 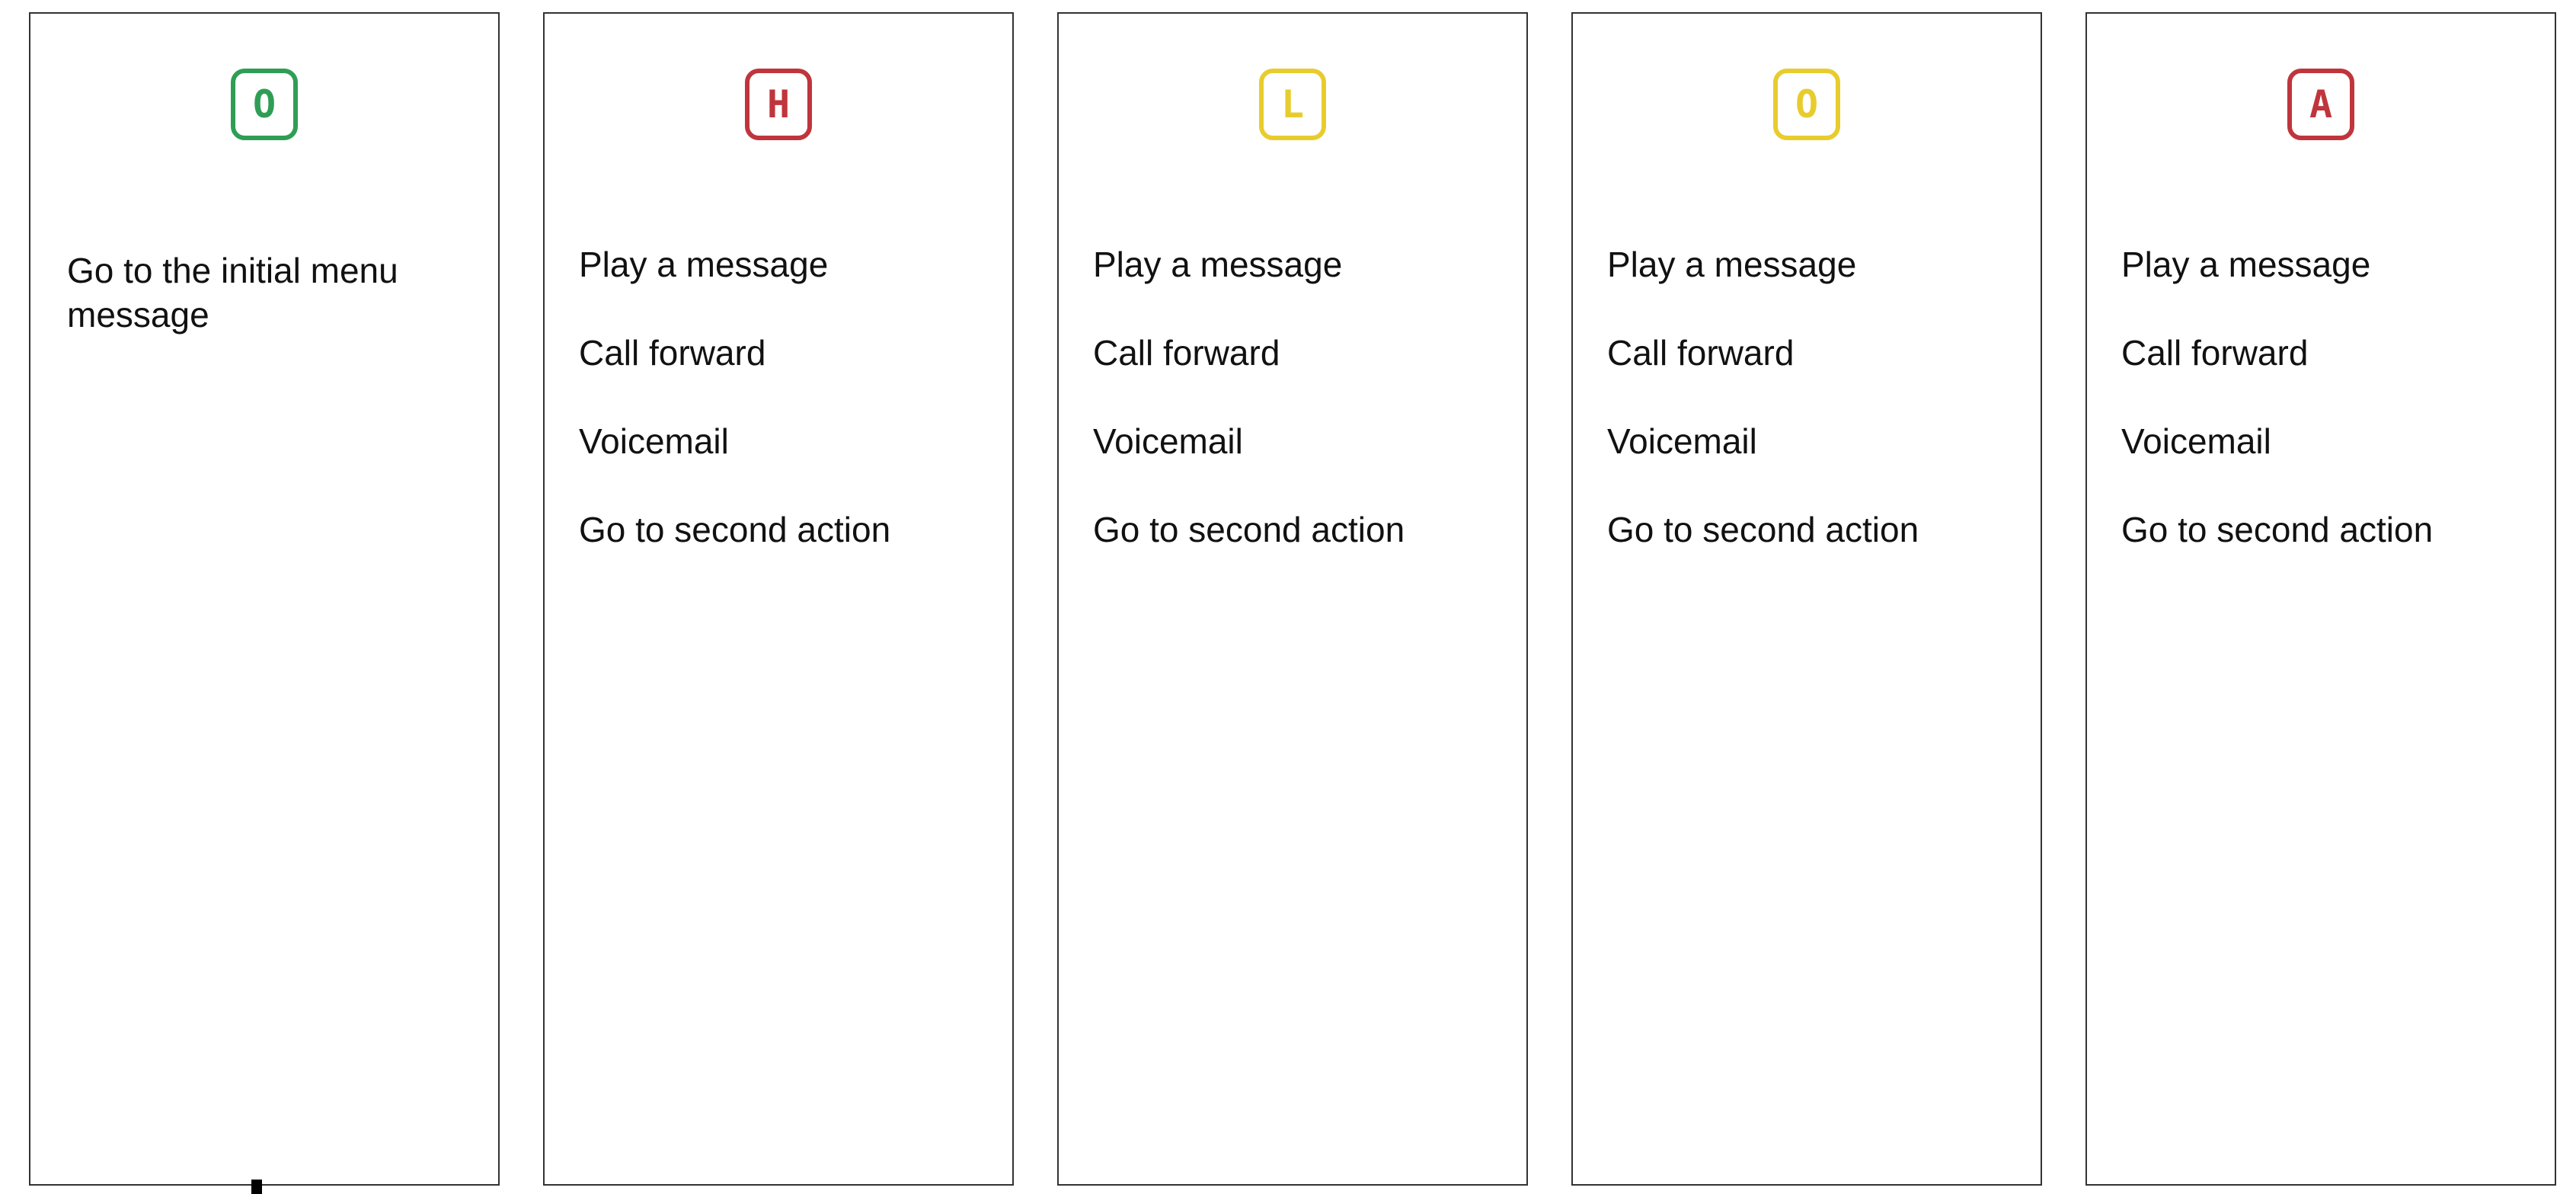 I want to click on badge-o-green: O, so click(x=265, y=104).